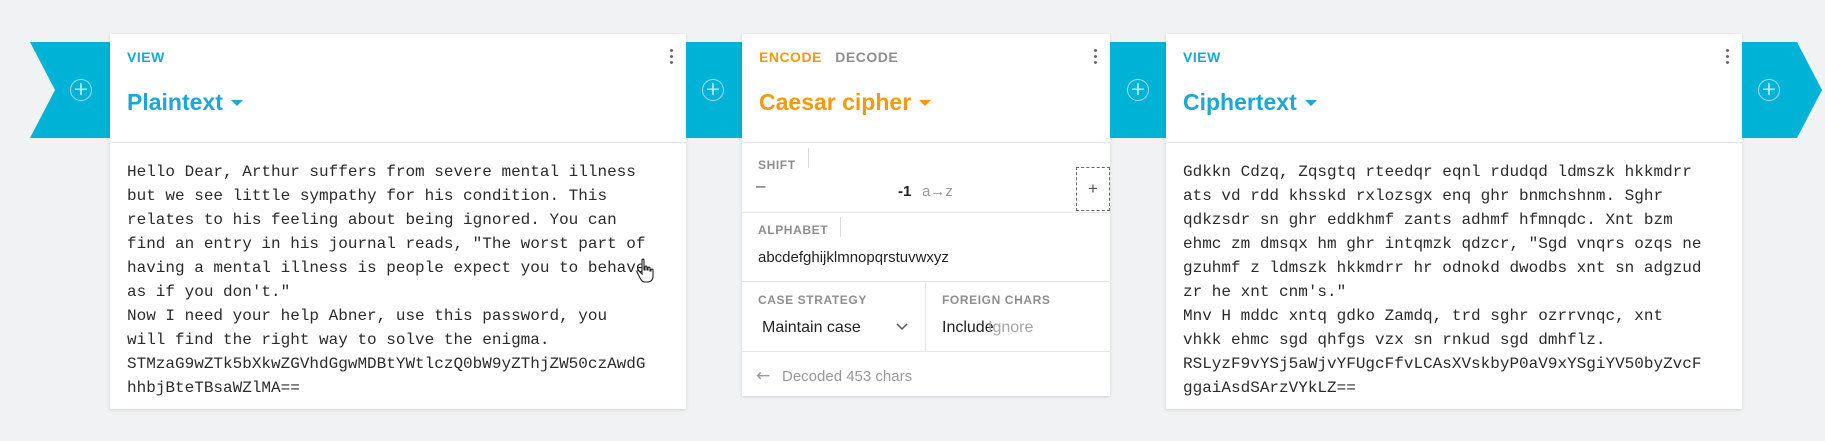 This screenshot has width=1825, height=441. I want to click on text-line: ggaiAsdSArzVYkLZ==, so click(1269, 388).